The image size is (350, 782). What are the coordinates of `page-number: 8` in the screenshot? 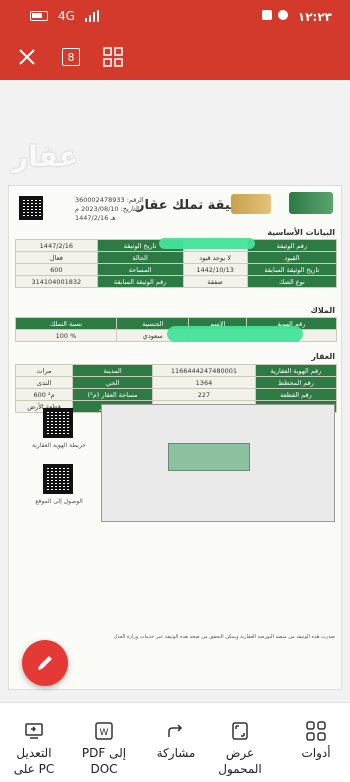 It's located at (71, 57).